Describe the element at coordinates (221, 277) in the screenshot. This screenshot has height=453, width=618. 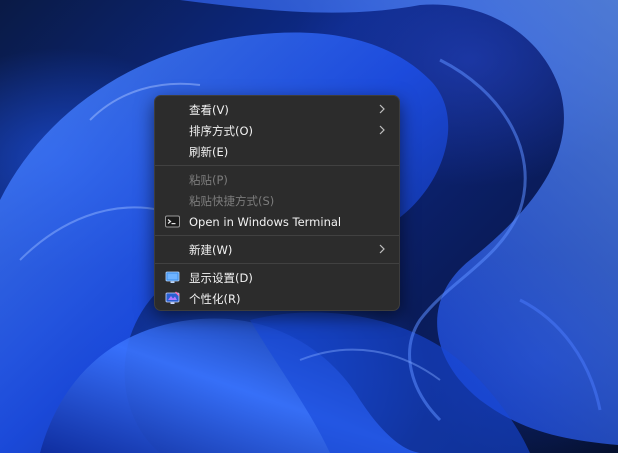
I see `menu-item-display-settings-label: 显示设置(D)` at that location.